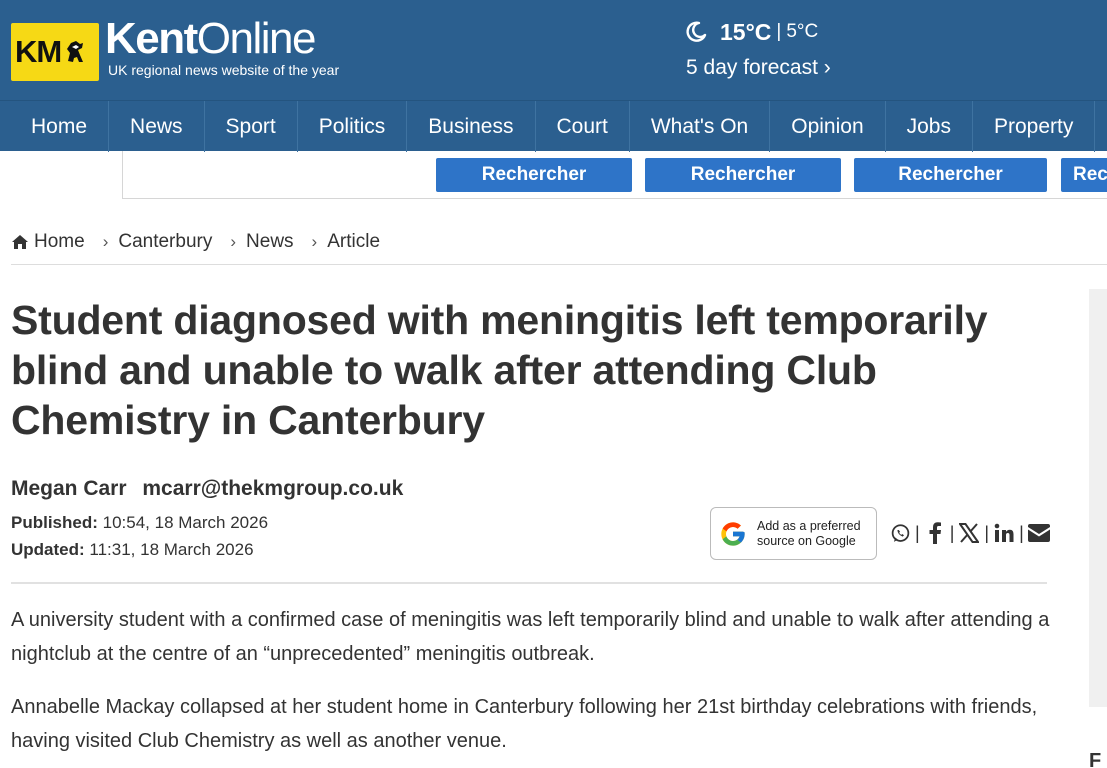 This screenshot has width=1107, height=768. I want to click on brand-name-bold: Kent, so click(151, 38).